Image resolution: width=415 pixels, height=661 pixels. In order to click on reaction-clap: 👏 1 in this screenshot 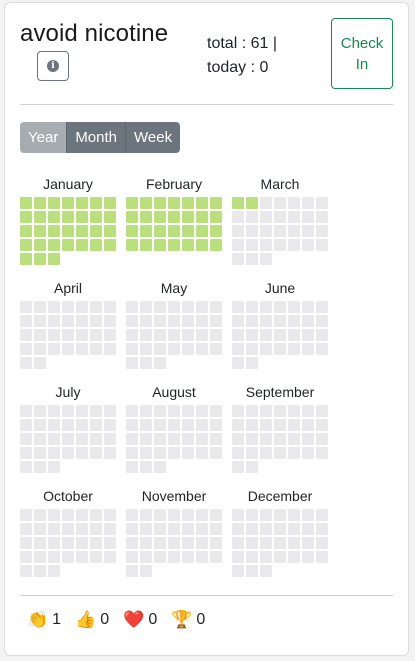, I will do `click(44, 620)`.